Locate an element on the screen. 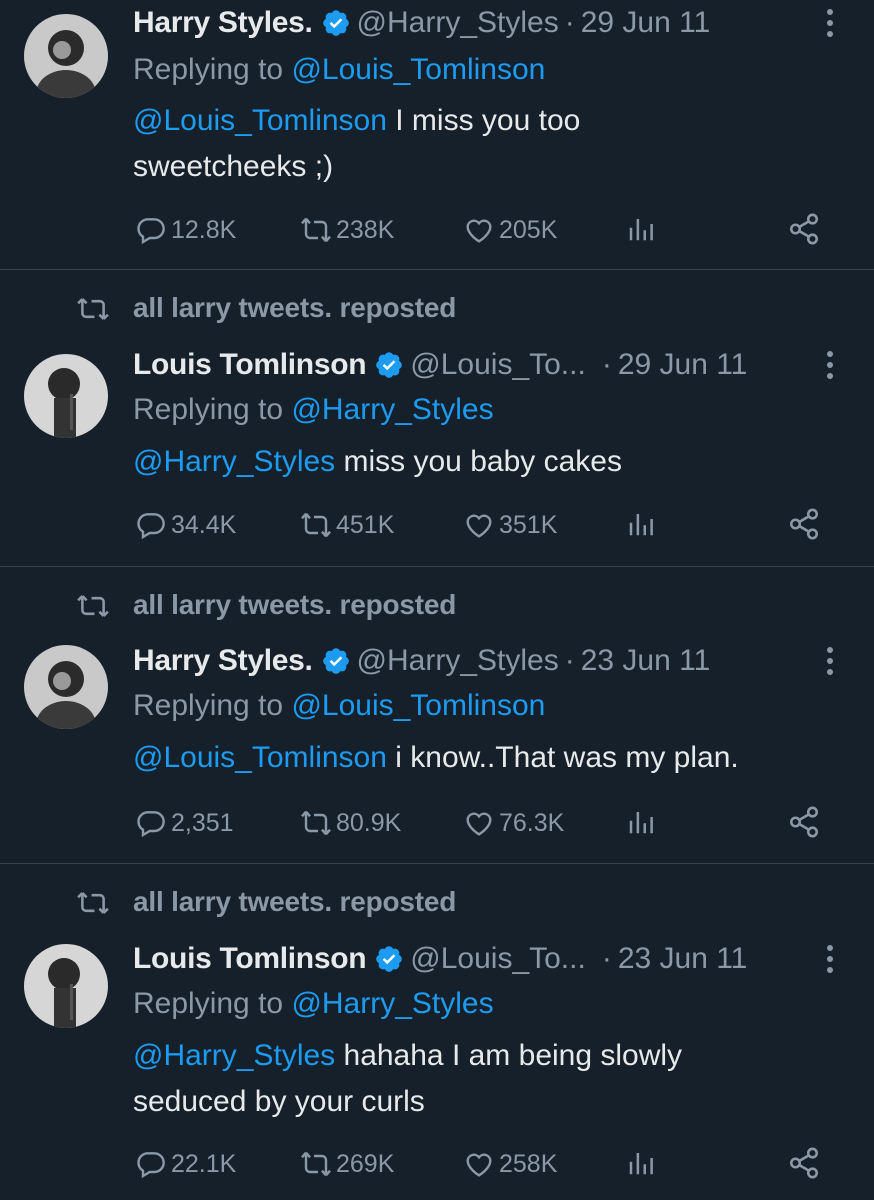  reply-button: 22.1K is located at coordinates (185, 1164).